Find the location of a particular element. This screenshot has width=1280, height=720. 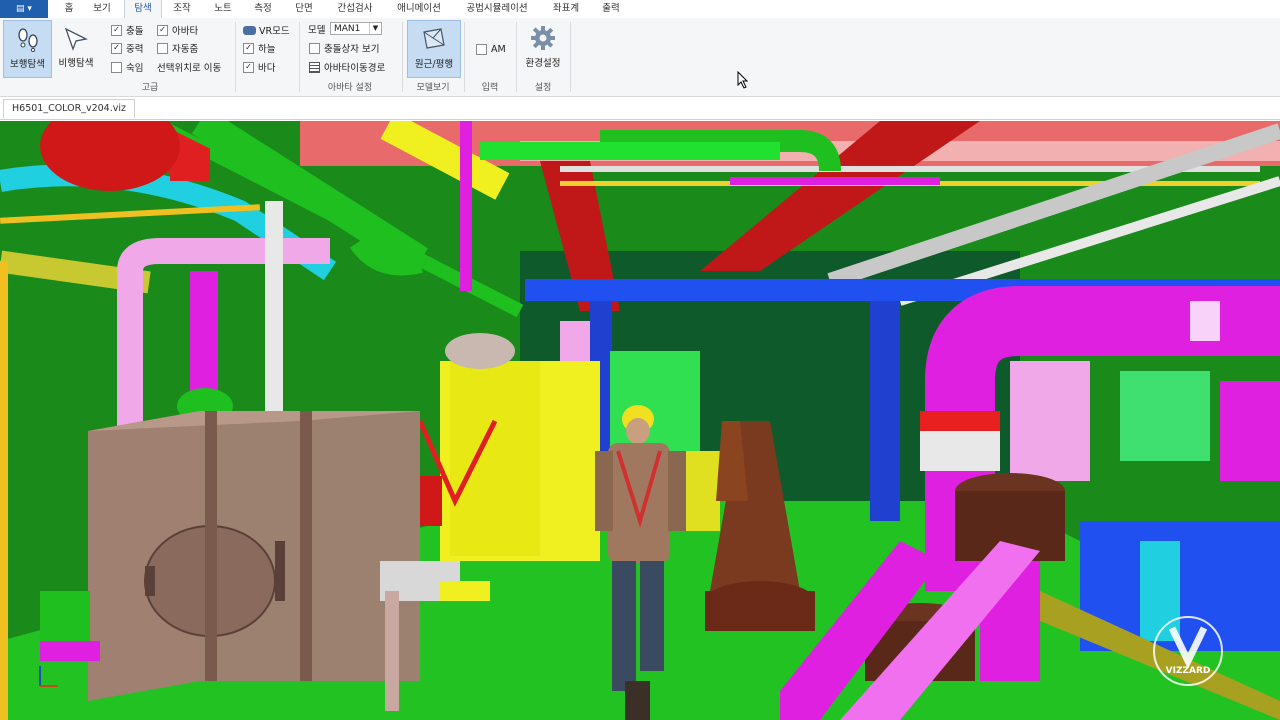

floor-label: 바다 is located at coordinates (267, 68).